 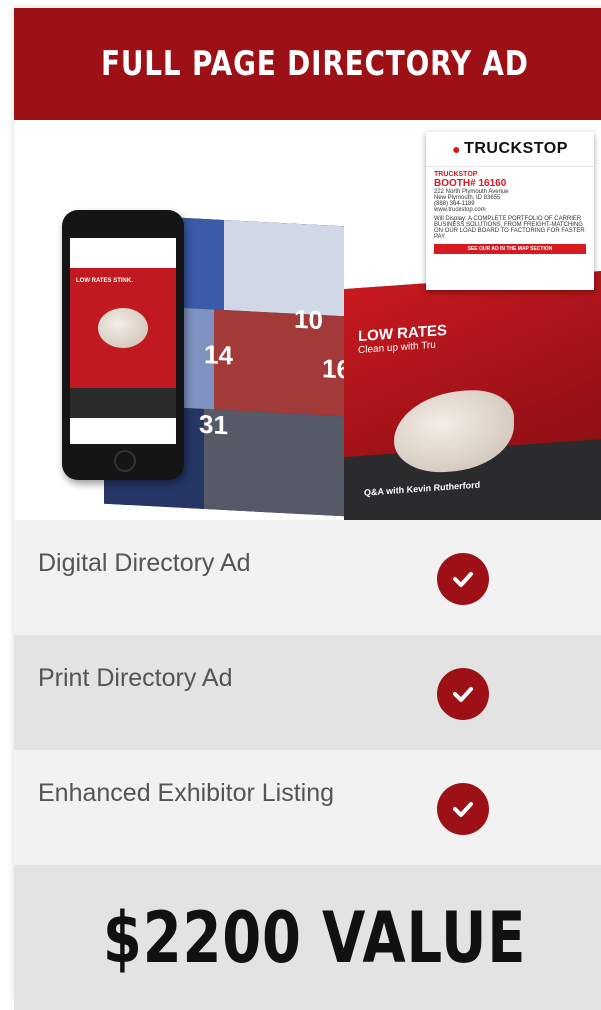 I want to click on location-pin-icon: ●, so click(x=457, y=149).